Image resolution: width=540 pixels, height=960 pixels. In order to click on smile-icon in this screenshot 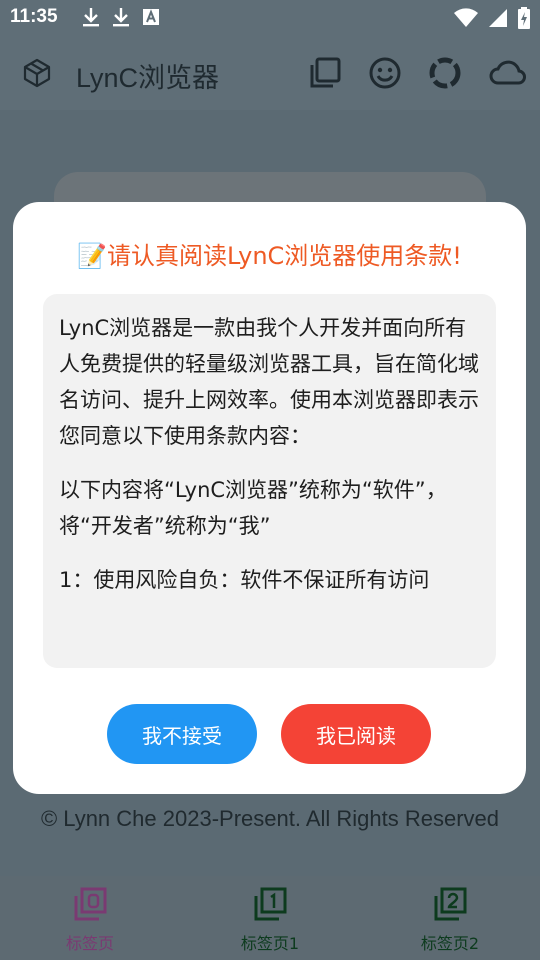, I will do `click(385, 73)`.